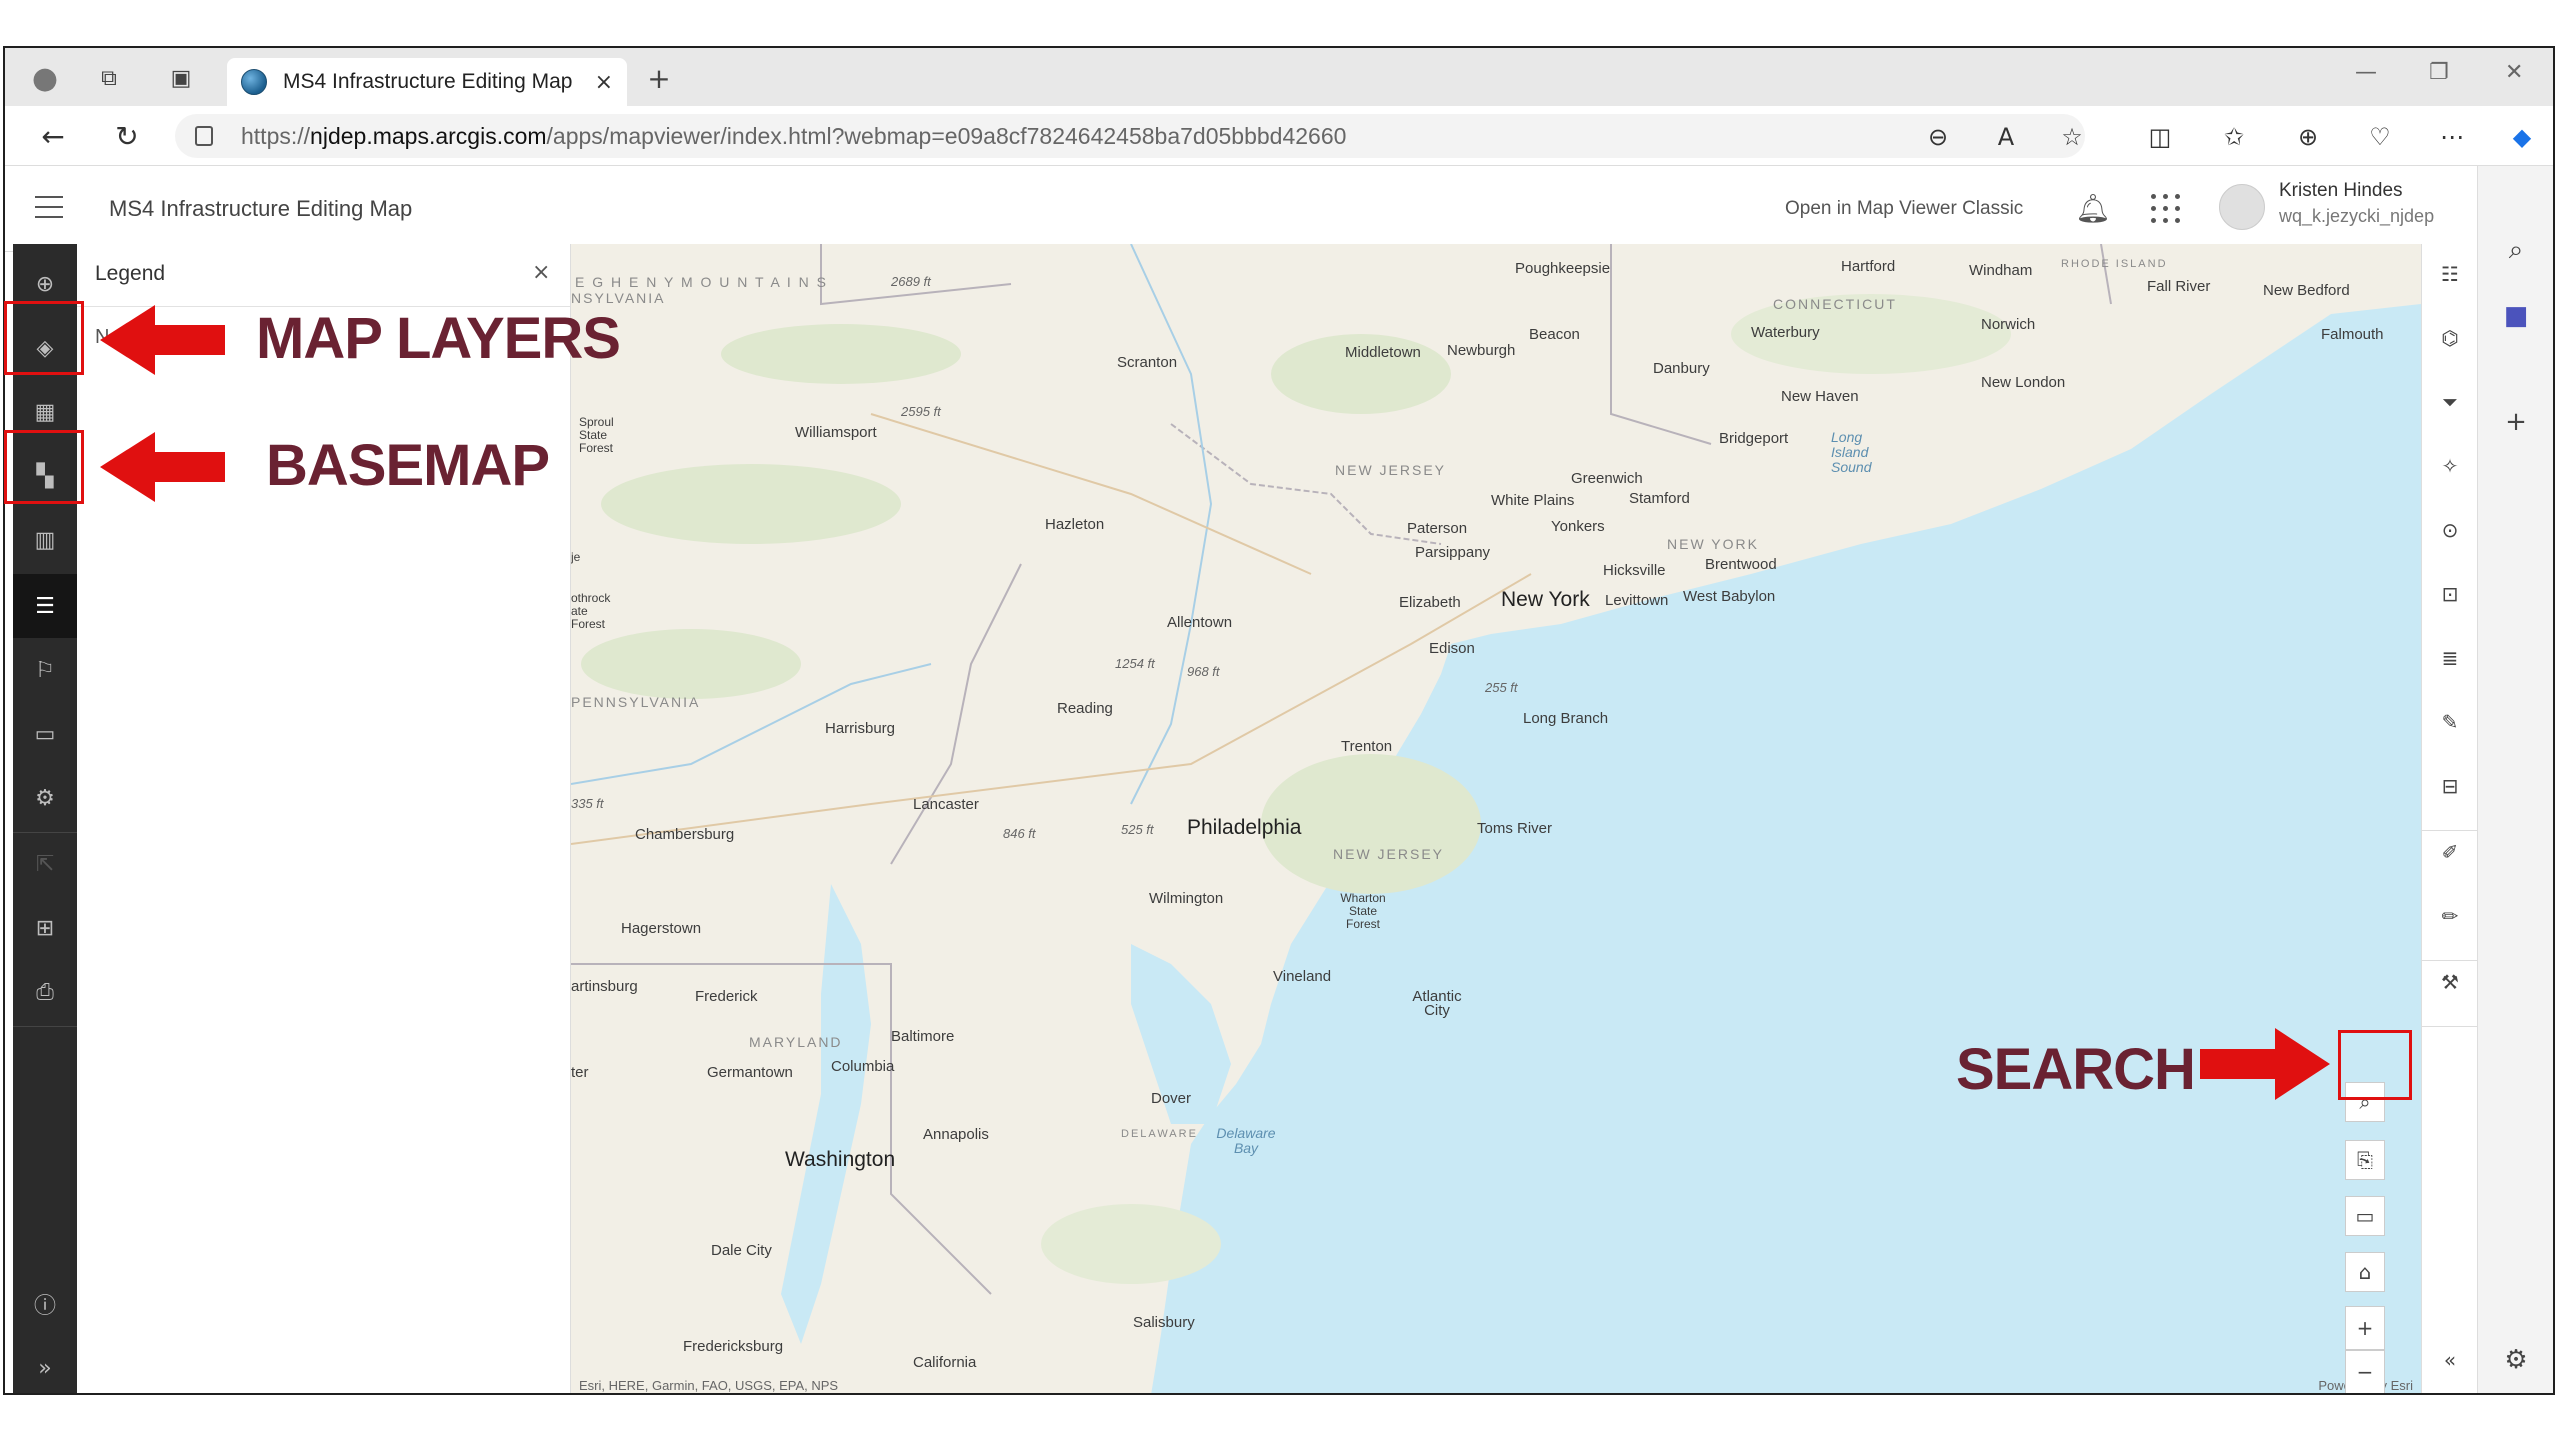  Describe the element at coordinates (2449, 818) in the screenshot. I see `map-tools-rail: ☷ ⌬ ⏷ ✧ ⊙ ⊡ ≣ ✎ ⊟ ✐ ✏ ⚒ «` at that location.